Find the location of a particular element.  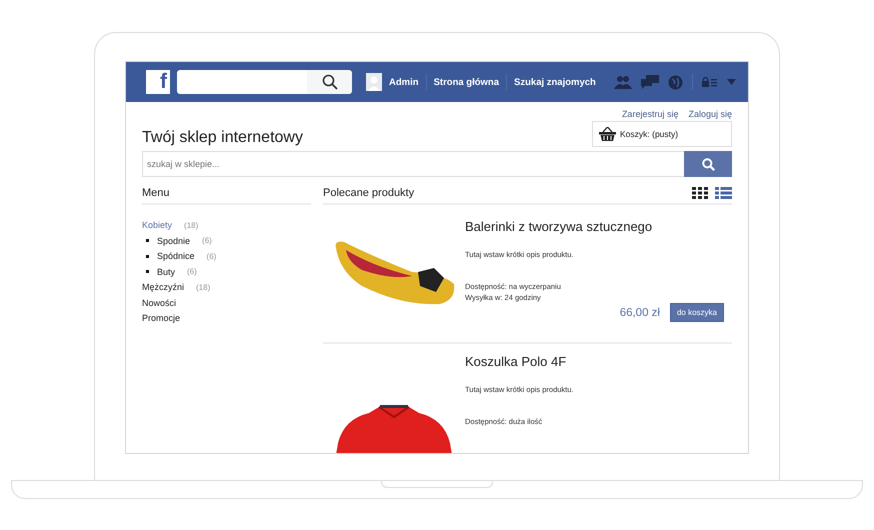

logo-icon: f is located at coordinates (158, 82).